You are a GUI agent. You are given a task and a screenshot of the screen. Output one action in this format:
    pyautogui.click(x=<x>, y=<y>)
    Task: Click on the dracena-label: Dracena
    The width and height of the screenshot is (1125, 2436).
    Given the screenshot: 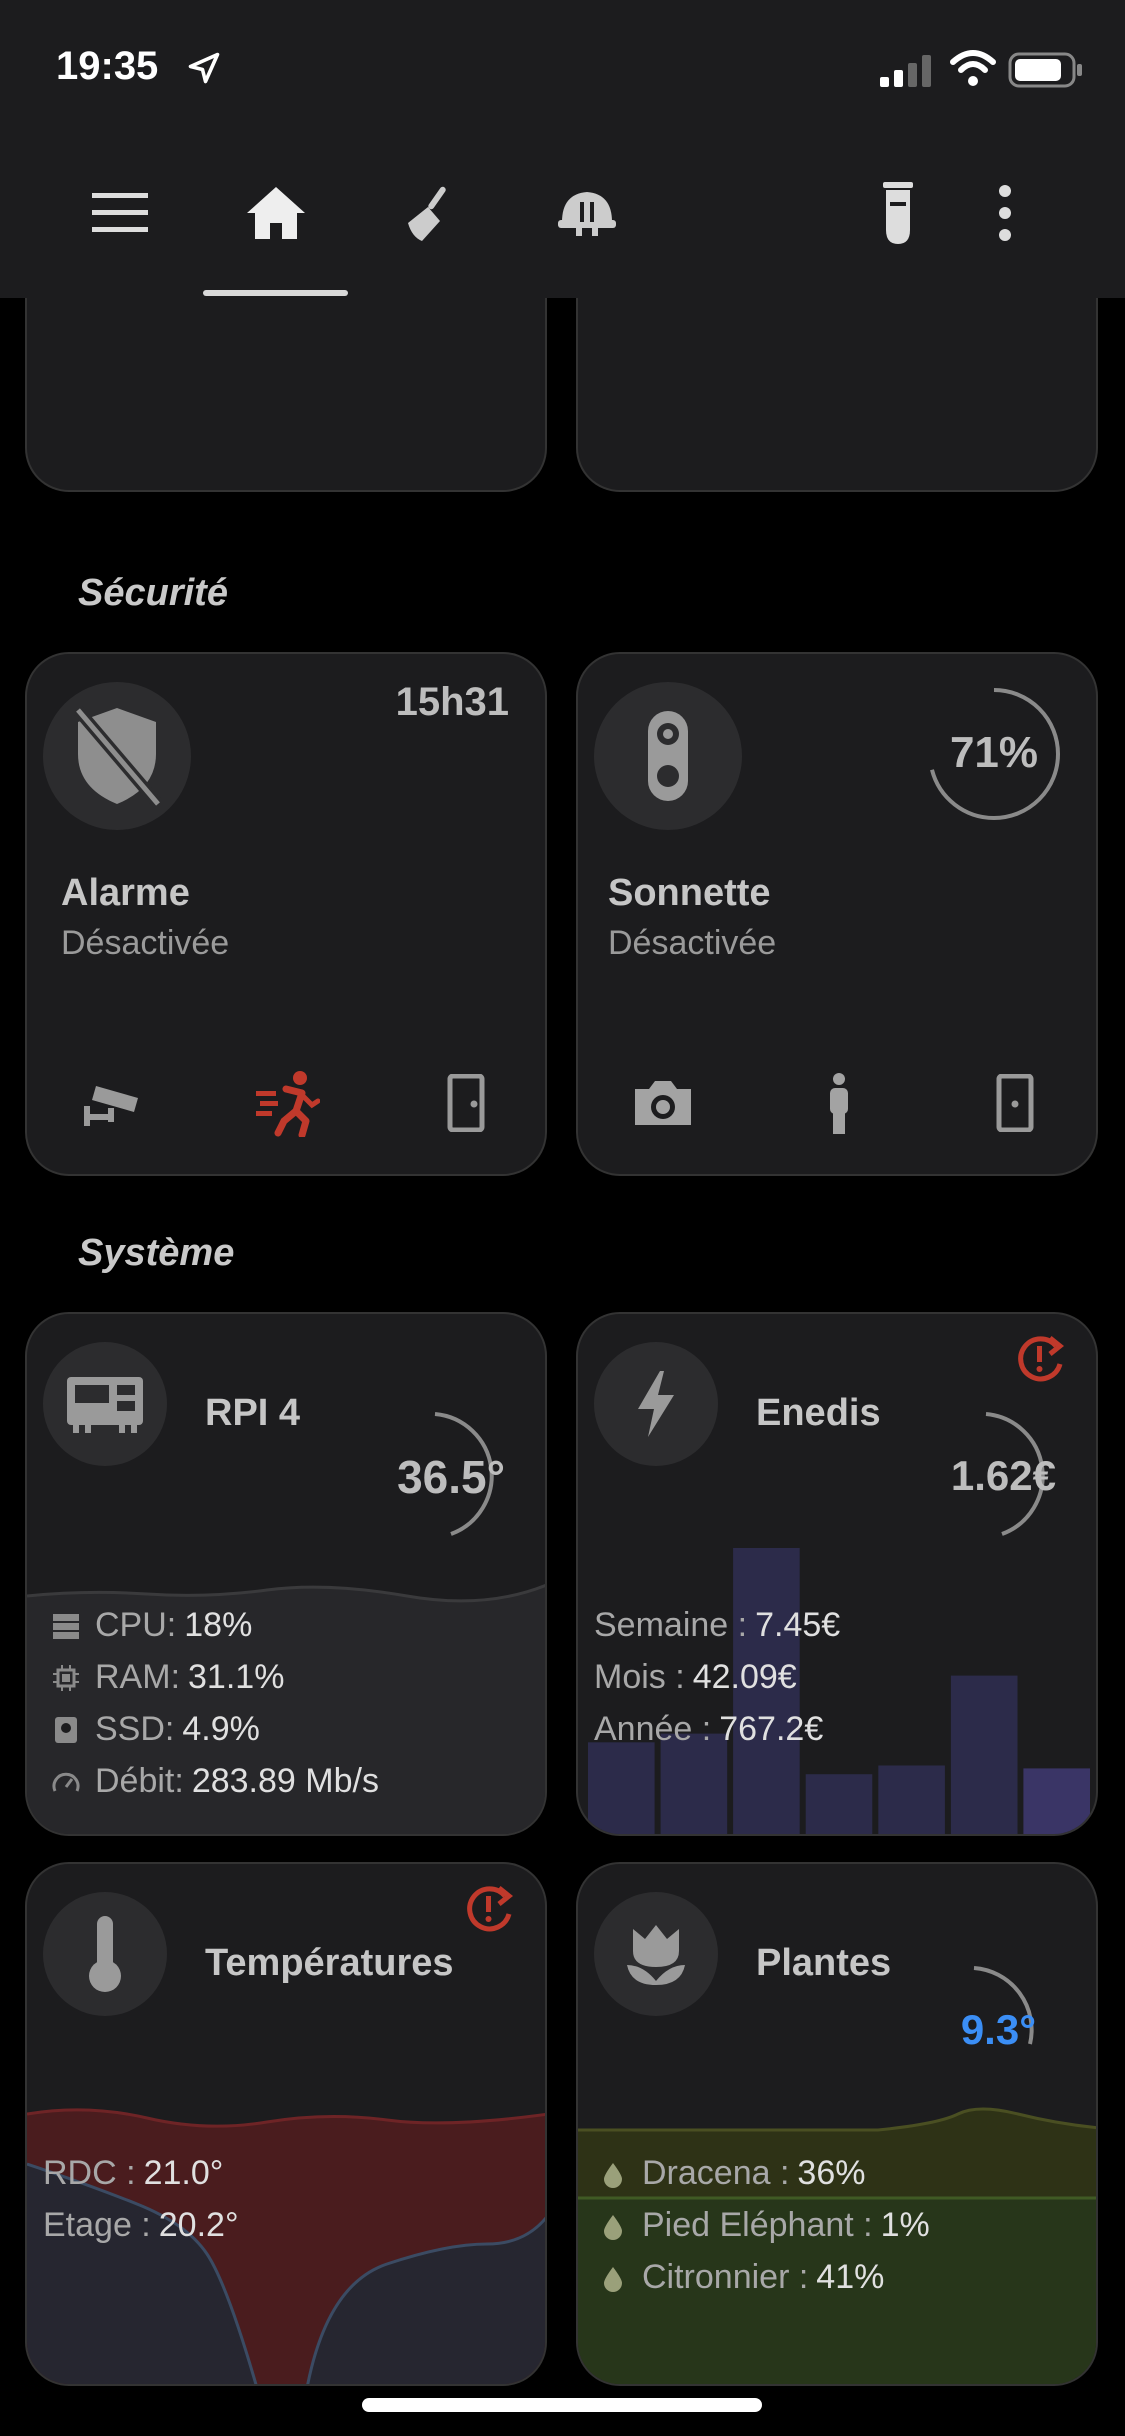 What is the action you would take?
    pyautogui.click(x=706, y=2173)
    